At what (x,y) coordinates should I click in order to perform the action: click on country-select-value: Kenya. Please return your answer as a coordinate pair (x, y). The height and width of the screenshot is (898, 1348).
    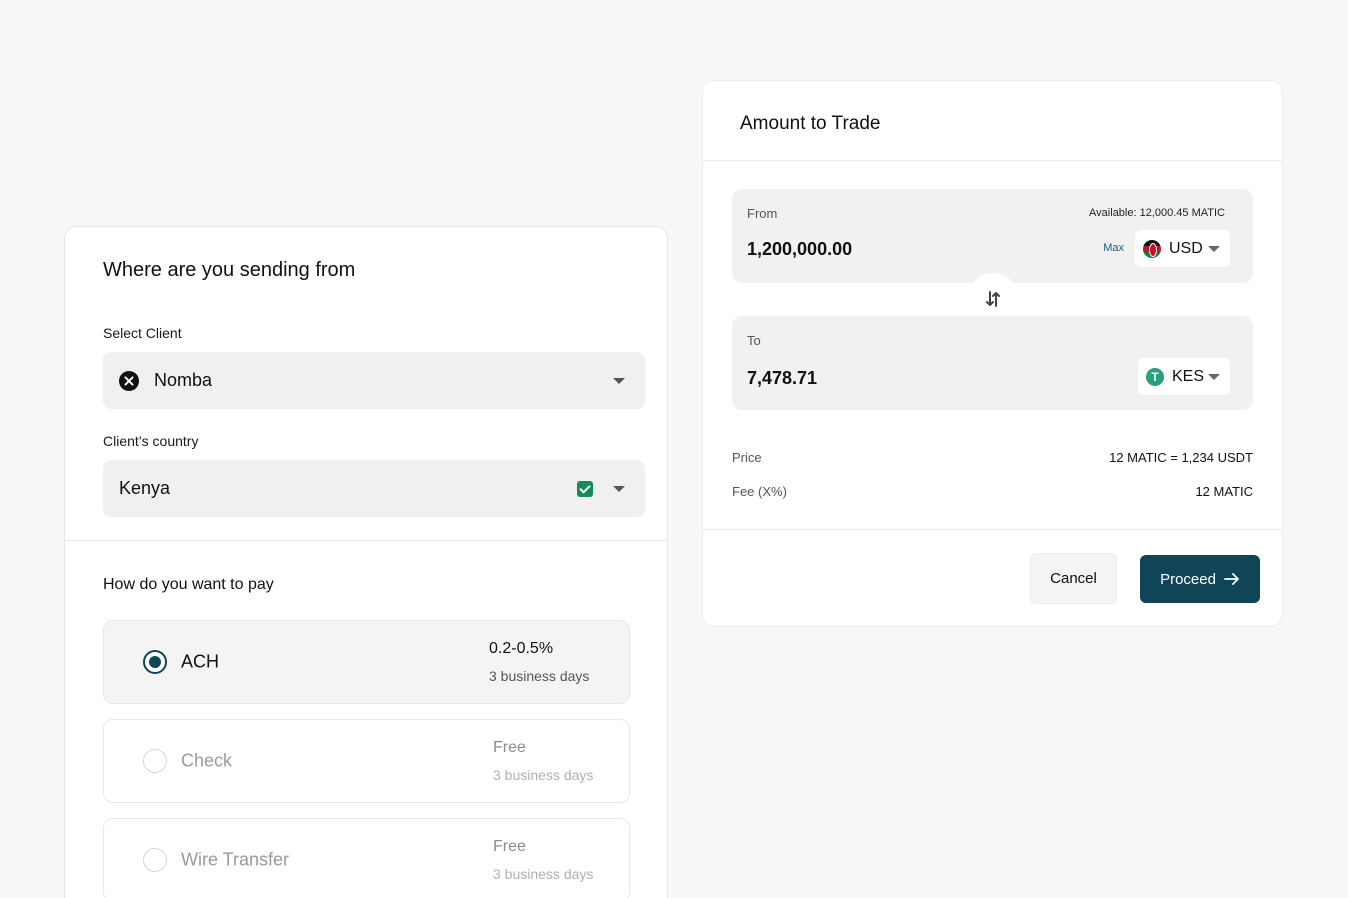
    Looking at the image, I should click on (145, 488).